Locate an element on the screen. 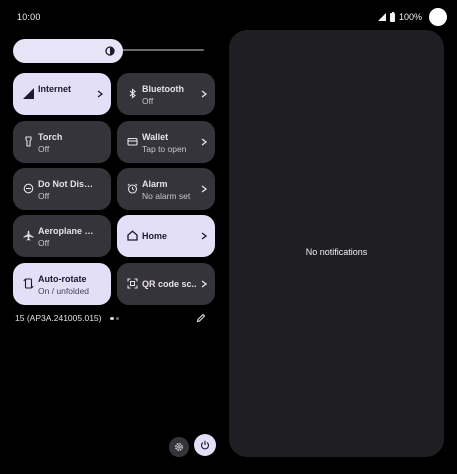 This screenshot has width=457, height=474. power-button is located at coordinates (205, 445).